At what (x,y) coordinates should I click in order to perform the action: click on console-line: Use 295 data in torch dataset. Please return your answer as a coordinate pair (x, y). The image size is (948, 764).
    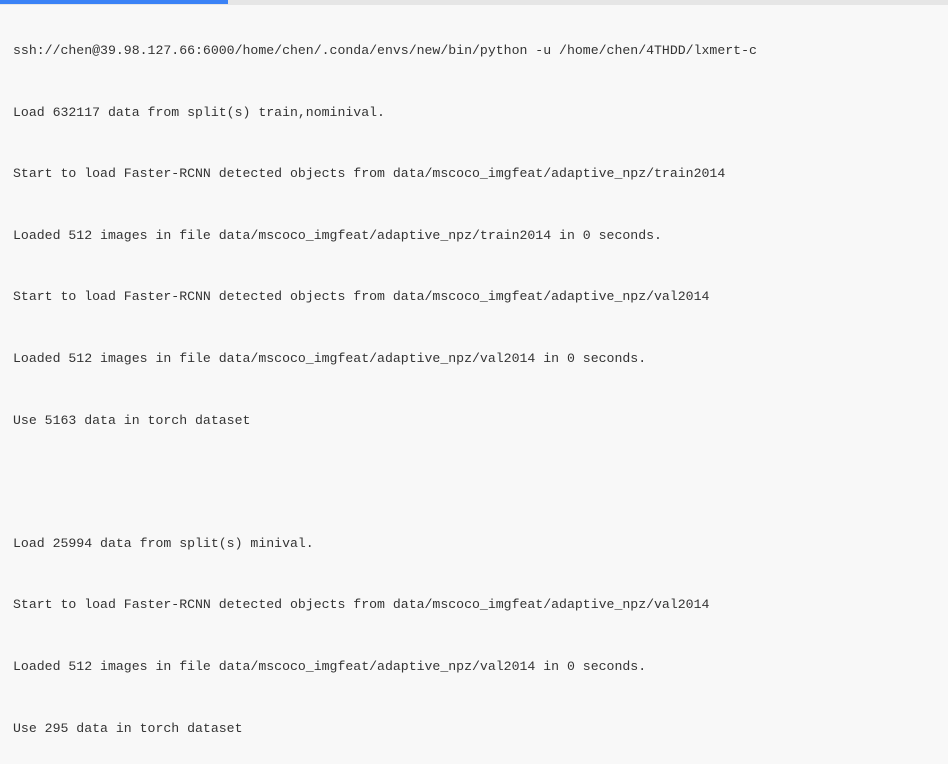
    Looking at the image, I should click on (128, 728).